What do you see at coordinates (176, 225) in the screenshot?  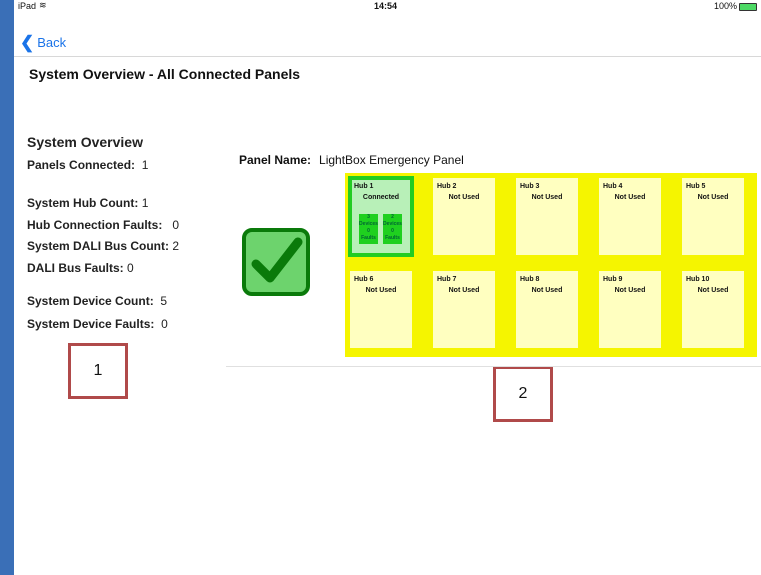 I see `hub-faults-value: 0` at bounding box center [176, 225].